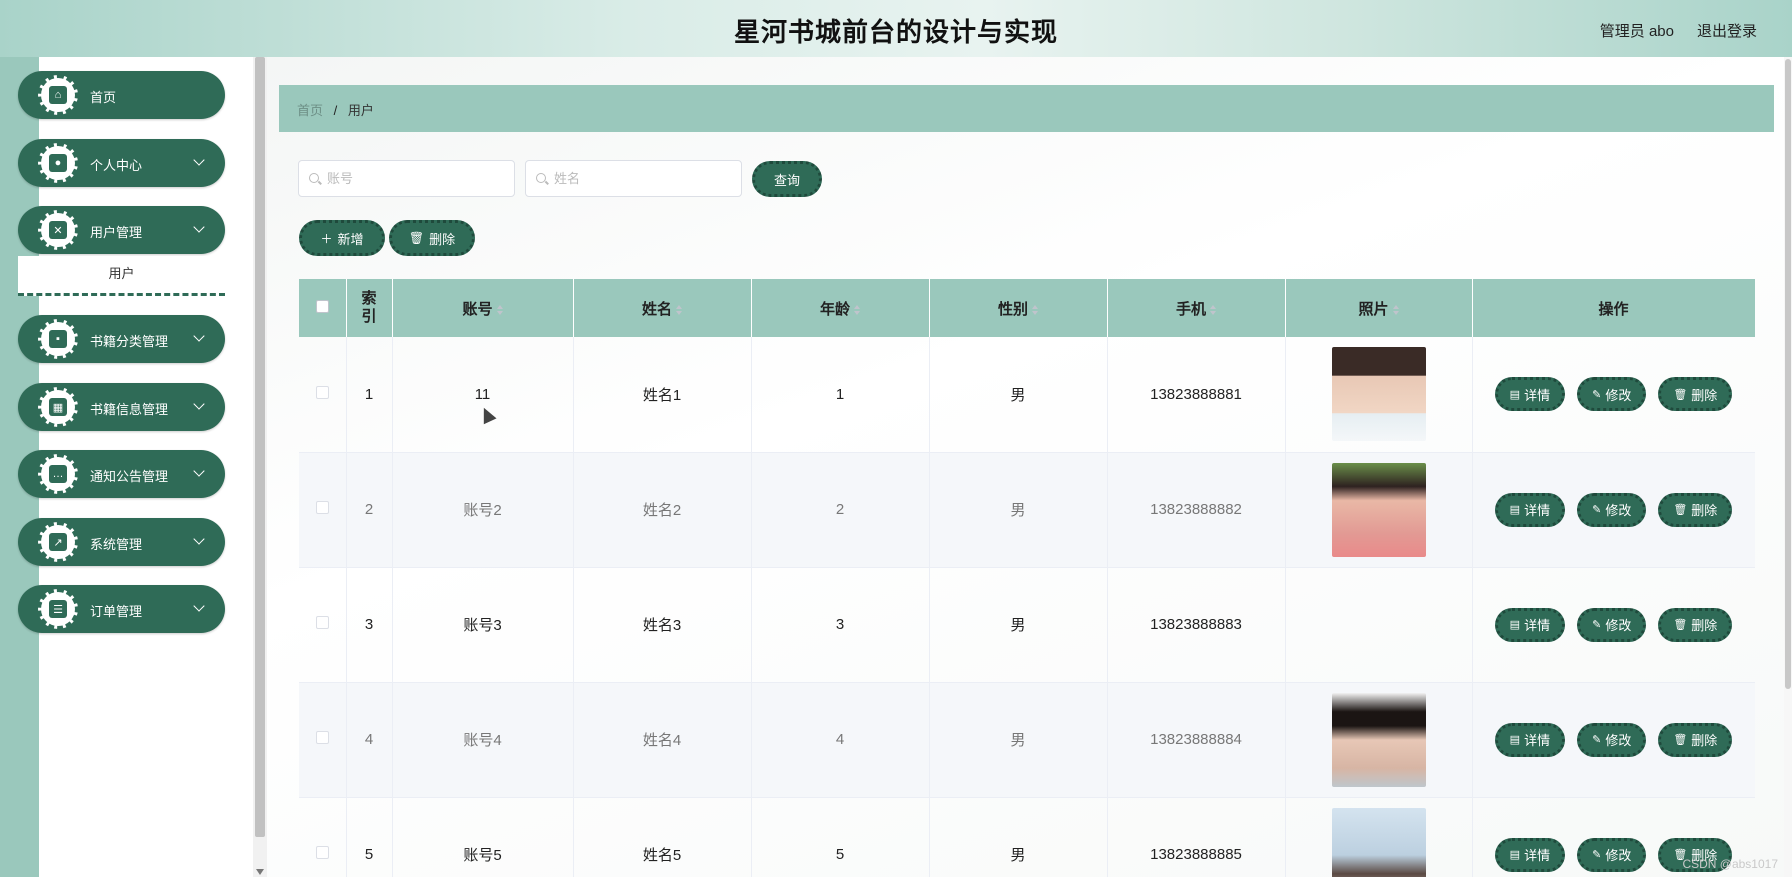 The image size is (1792, 877). Describe the element at coordinates (477, 309) in the screenshot. I see `header-account-label: 账号` at that location.